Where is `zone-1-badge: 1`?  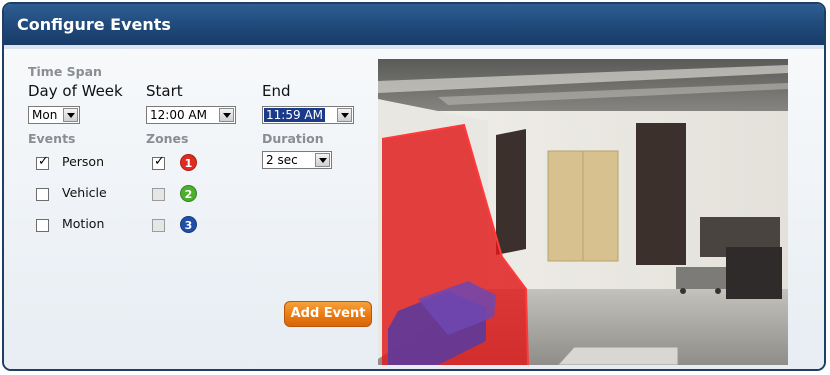
zone-1-badge: 1 is located at coordinates (188, 162).